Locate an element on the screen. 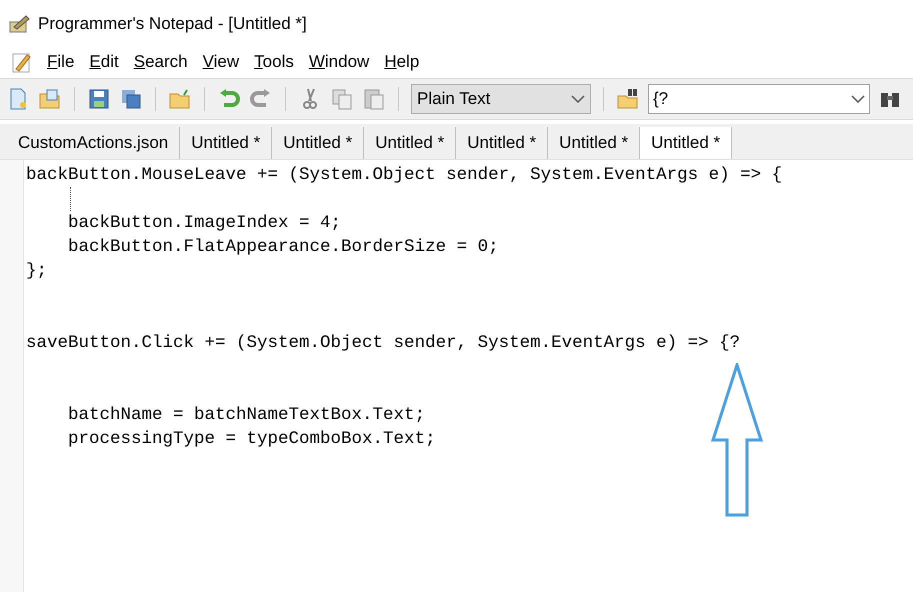  code-line: backButton.ImageIndex = 4; is located at coordinates (204, 223).